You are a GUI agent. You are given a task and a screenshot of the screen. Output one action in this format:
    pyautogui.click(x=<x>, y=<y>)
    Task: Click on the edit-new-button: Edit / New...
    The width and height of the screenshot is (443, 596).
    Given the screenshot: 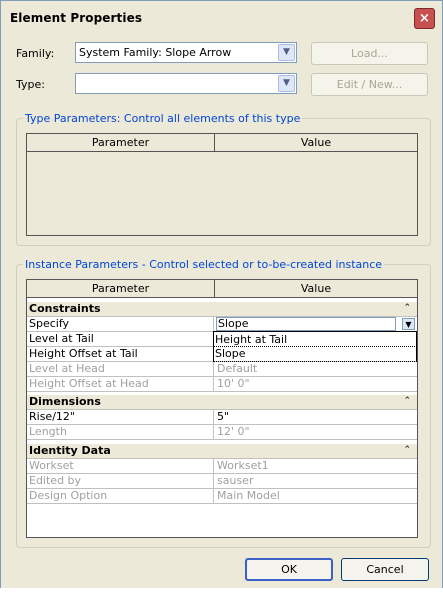 What is the action you would take?
    pyautogui.click(x=369, y=84)
    